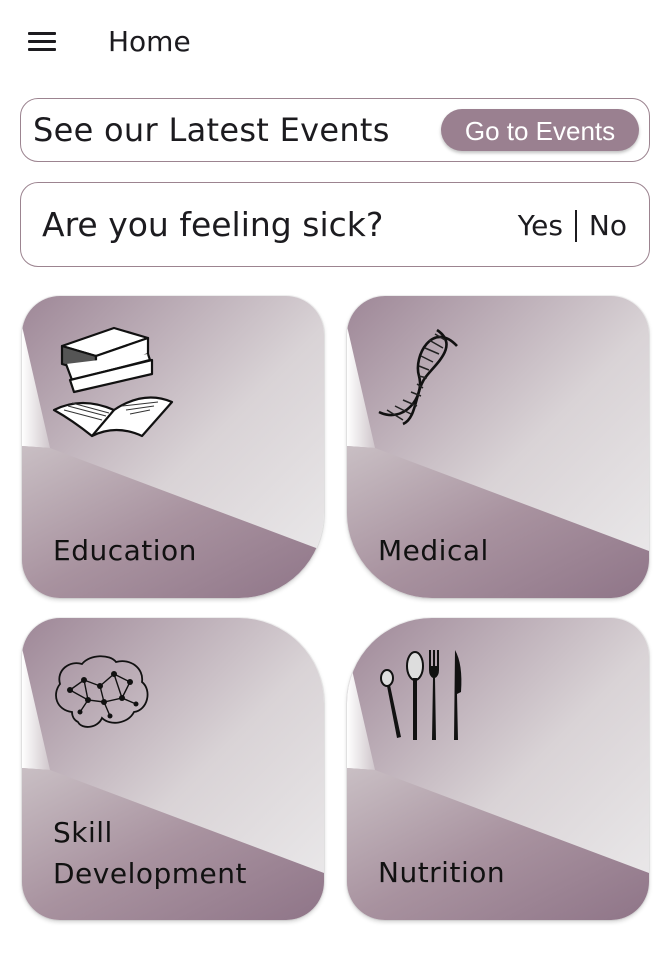 The image size is (671, 968). I want to click on tile-skill-development: Skill Development, so click(173, 769).